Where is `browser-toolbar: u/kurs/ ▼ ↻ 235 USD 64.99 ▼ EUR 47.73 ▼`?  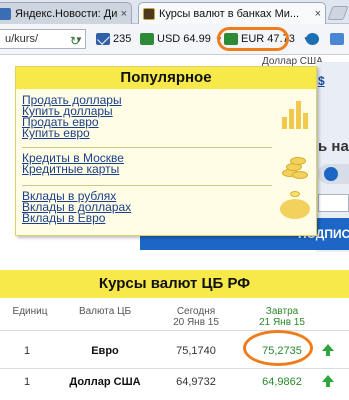 browser-toolbar: u/kurs/ ▼ ↻ 235 USD 64.99 ▼ EUR 47.73 ▼ is located at coordinates (174, 39).